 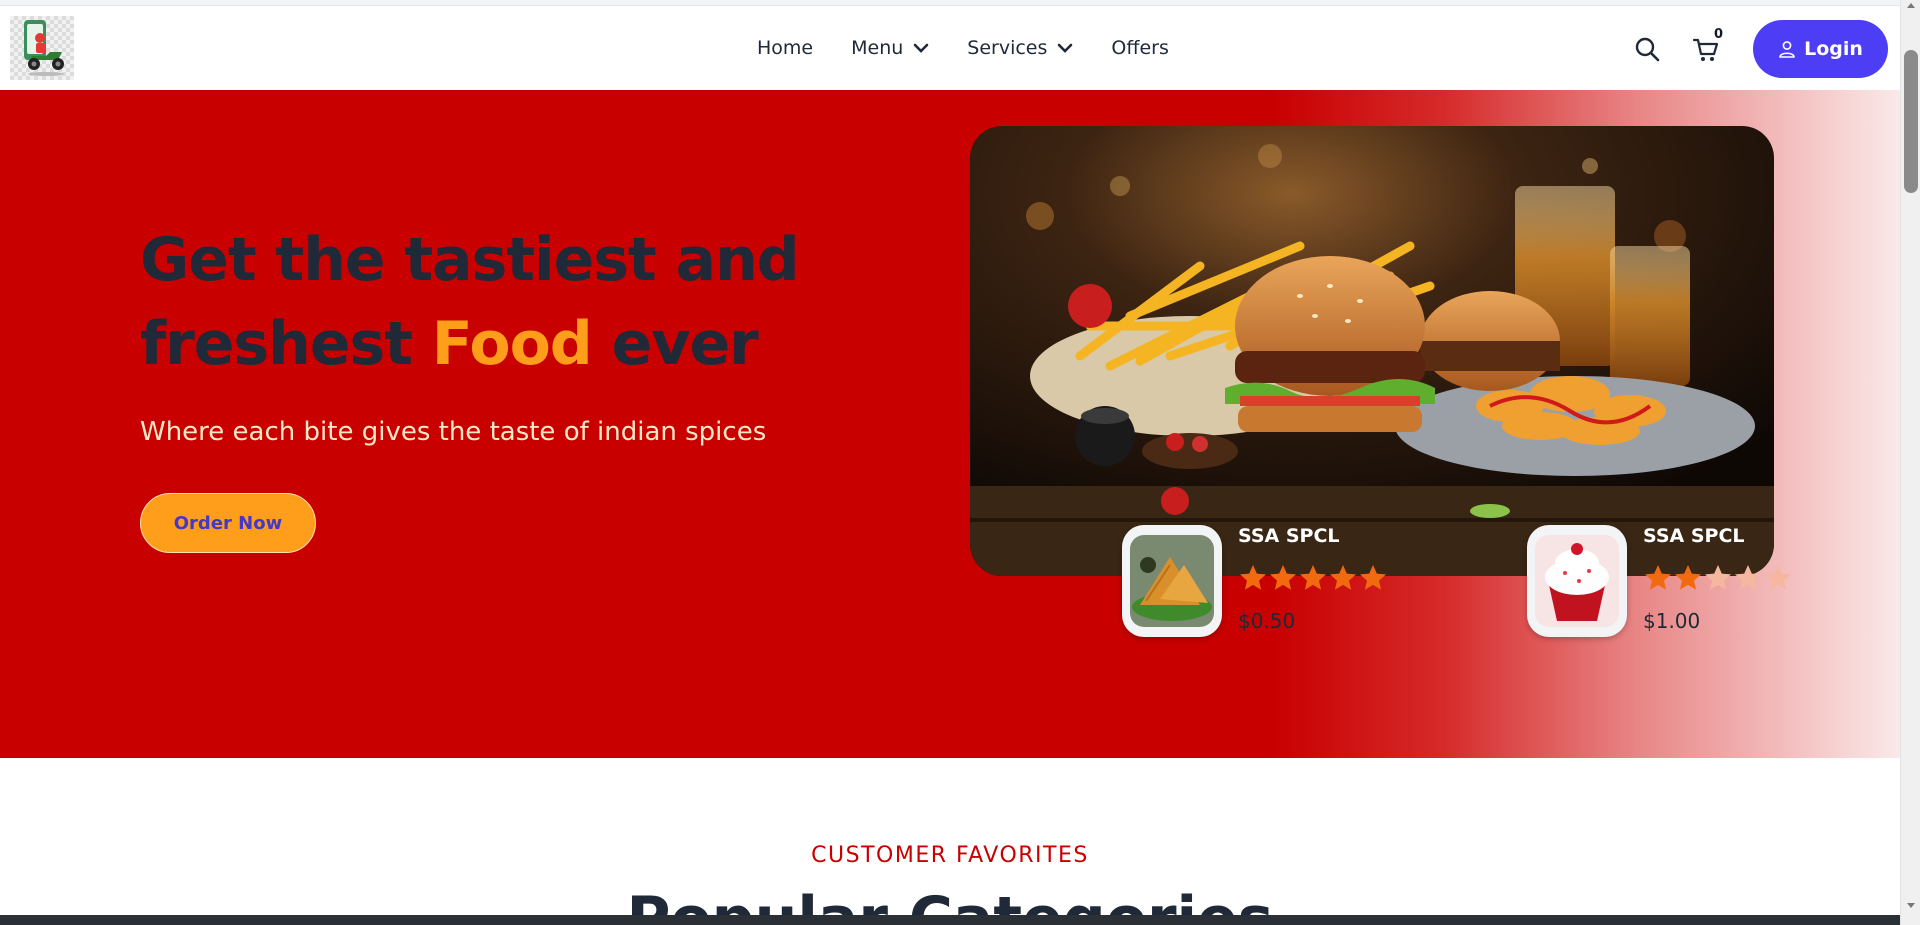 What do you see at coordinates (1267, 621) in the screenshot?
I see `product-price: $0.50` at bounding box center [1267, 621].